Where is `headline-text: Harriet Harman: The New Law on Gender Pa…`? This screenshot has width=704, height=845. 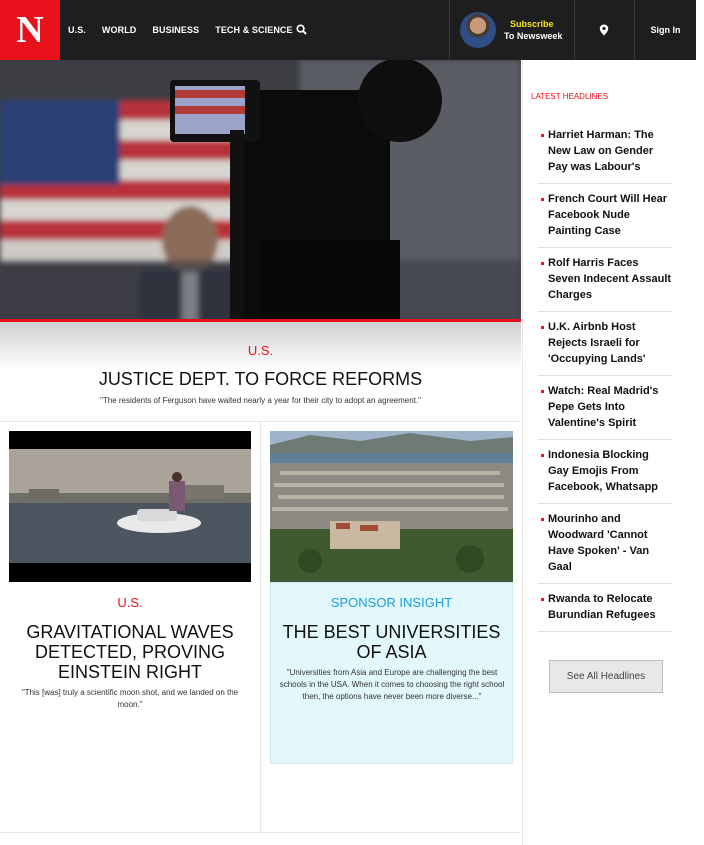 headline-text: Harriet Harman: The New Law on Gender Pa… is located at coordinates (601, 151).